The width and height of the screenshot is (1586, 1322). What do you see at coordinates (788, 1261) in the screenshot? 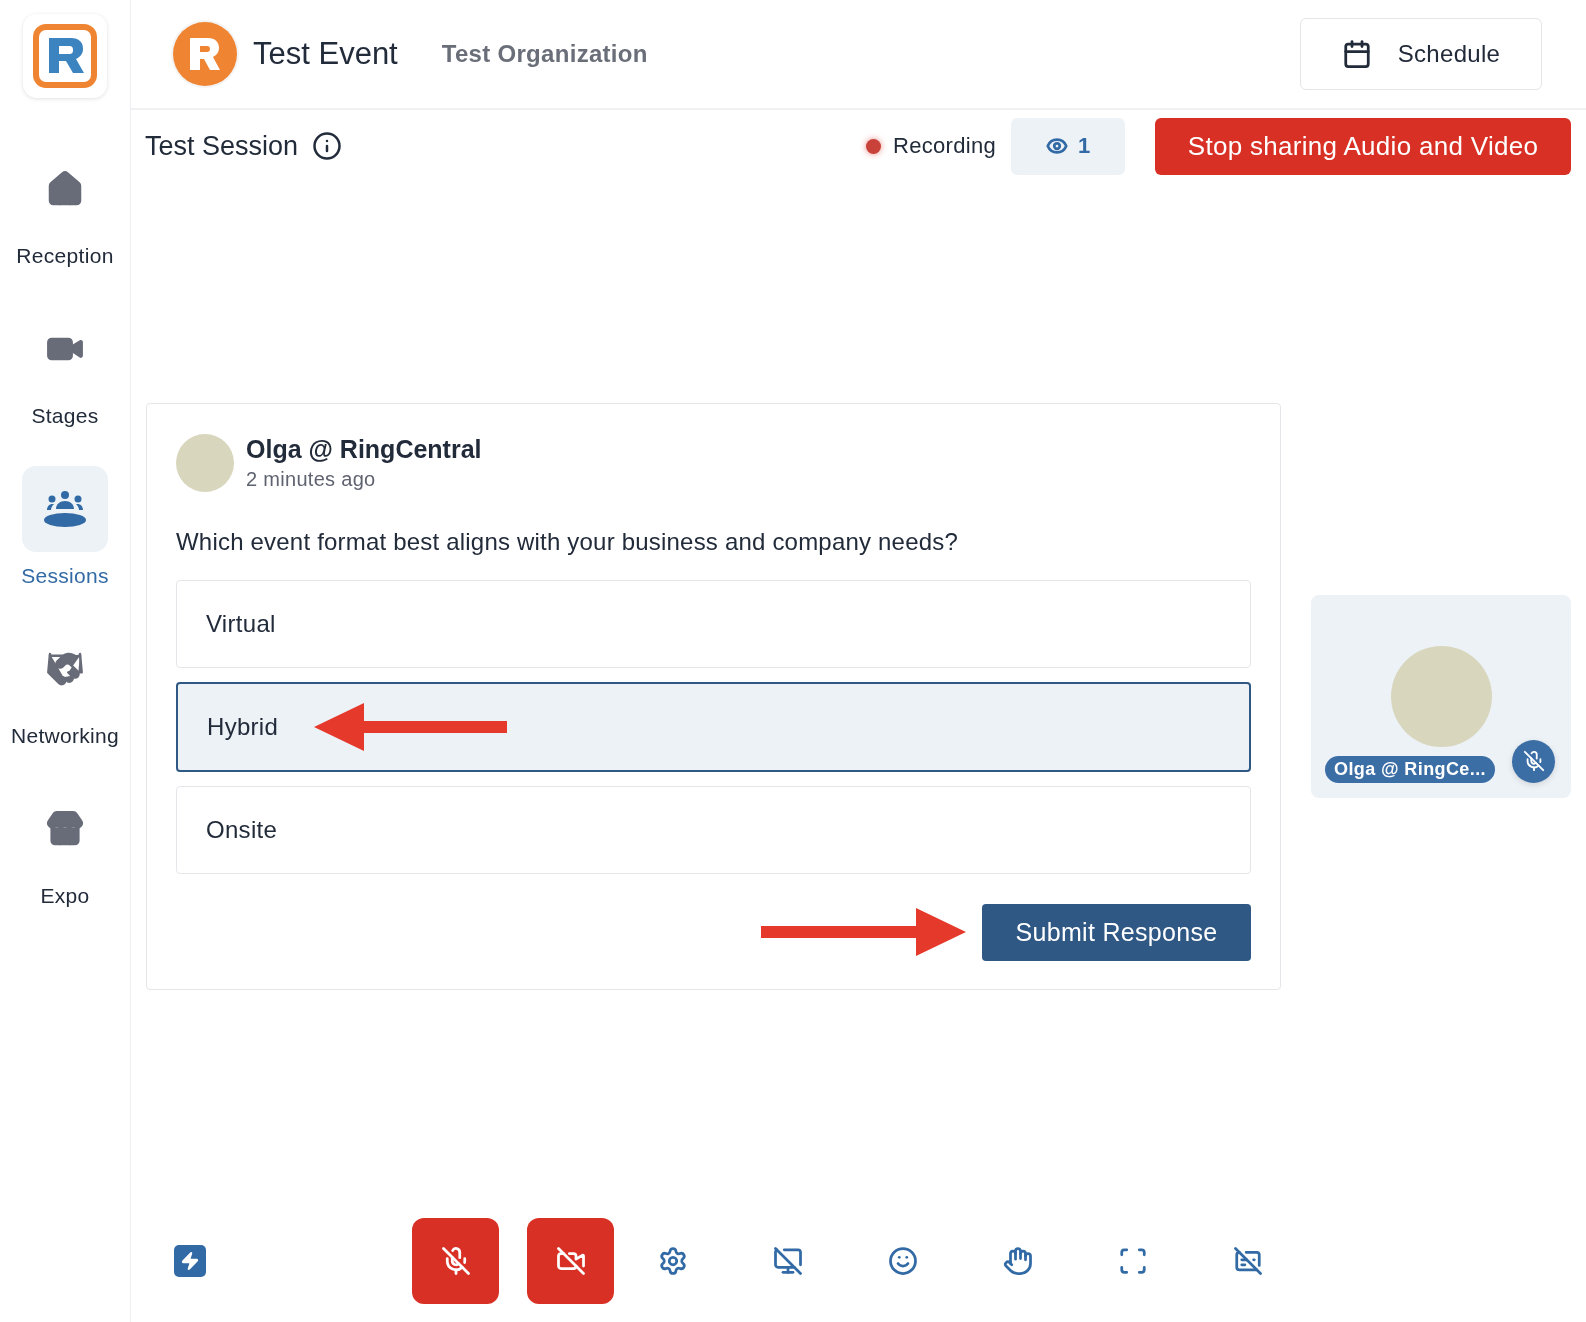
I see `monitor-off-icon` at bounding box center [788, 1261].